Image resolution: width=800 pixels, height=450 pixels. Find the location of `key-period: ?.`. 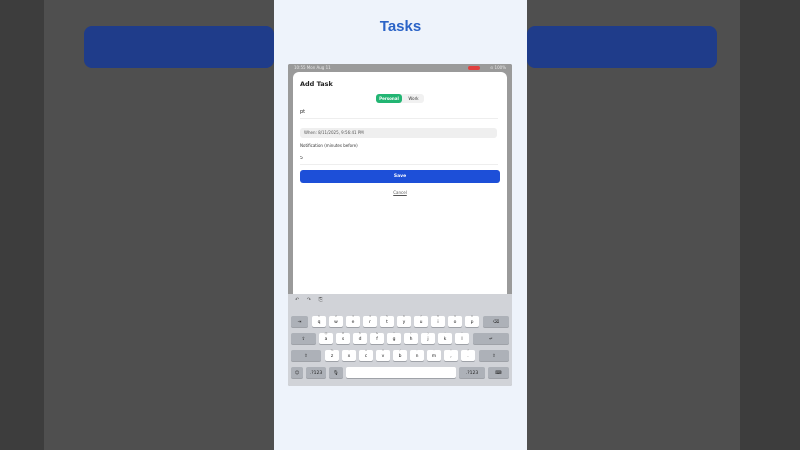

key-period: ?. is located at coordinates (468, 354).